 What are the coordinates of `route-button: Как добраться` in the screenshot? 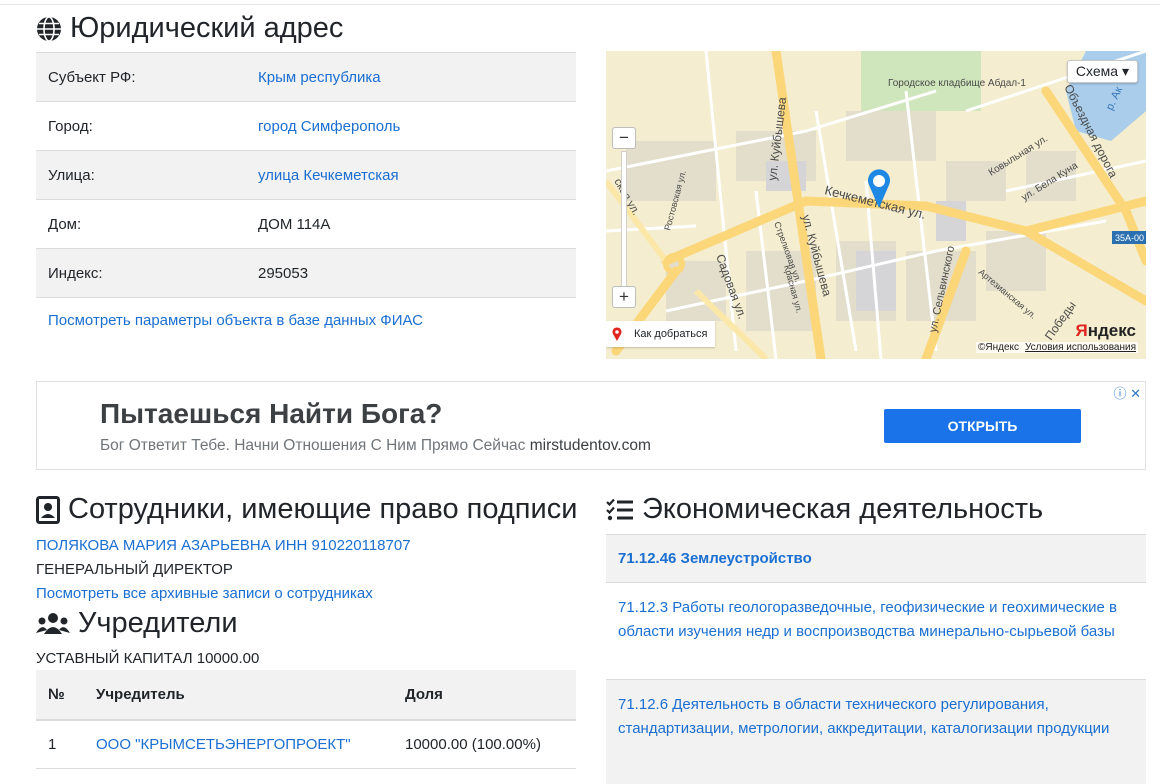 It's located at (661, 334).